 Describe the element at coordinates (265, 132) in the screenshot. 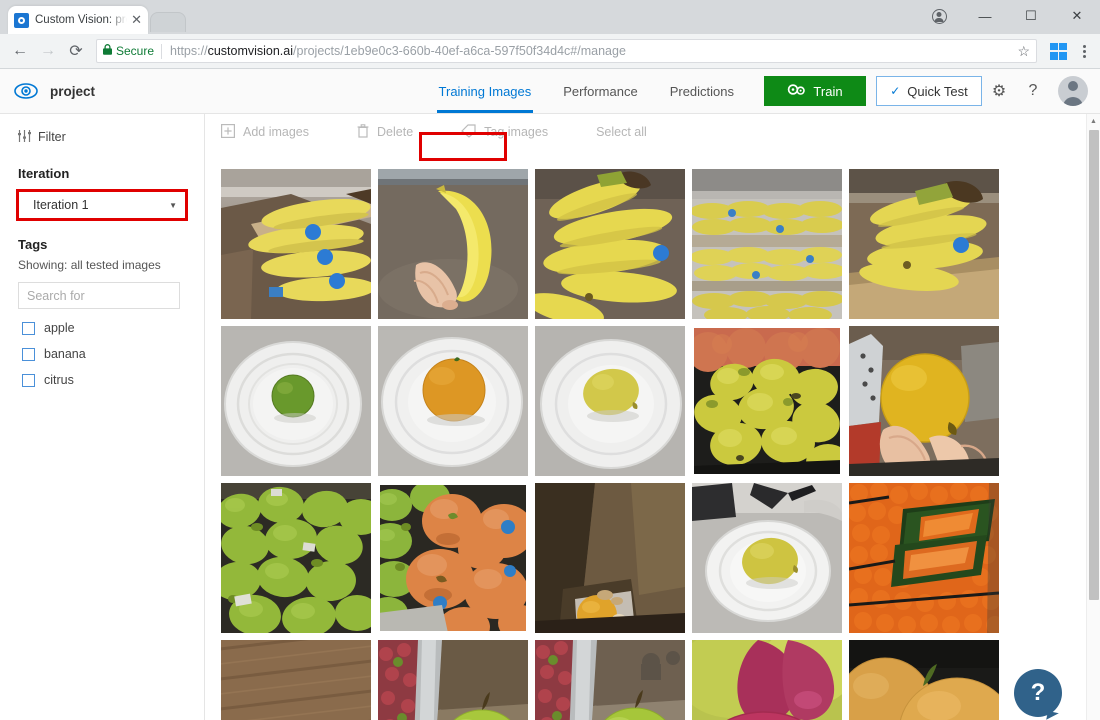

I see `add-images-button: Add images` at that location.